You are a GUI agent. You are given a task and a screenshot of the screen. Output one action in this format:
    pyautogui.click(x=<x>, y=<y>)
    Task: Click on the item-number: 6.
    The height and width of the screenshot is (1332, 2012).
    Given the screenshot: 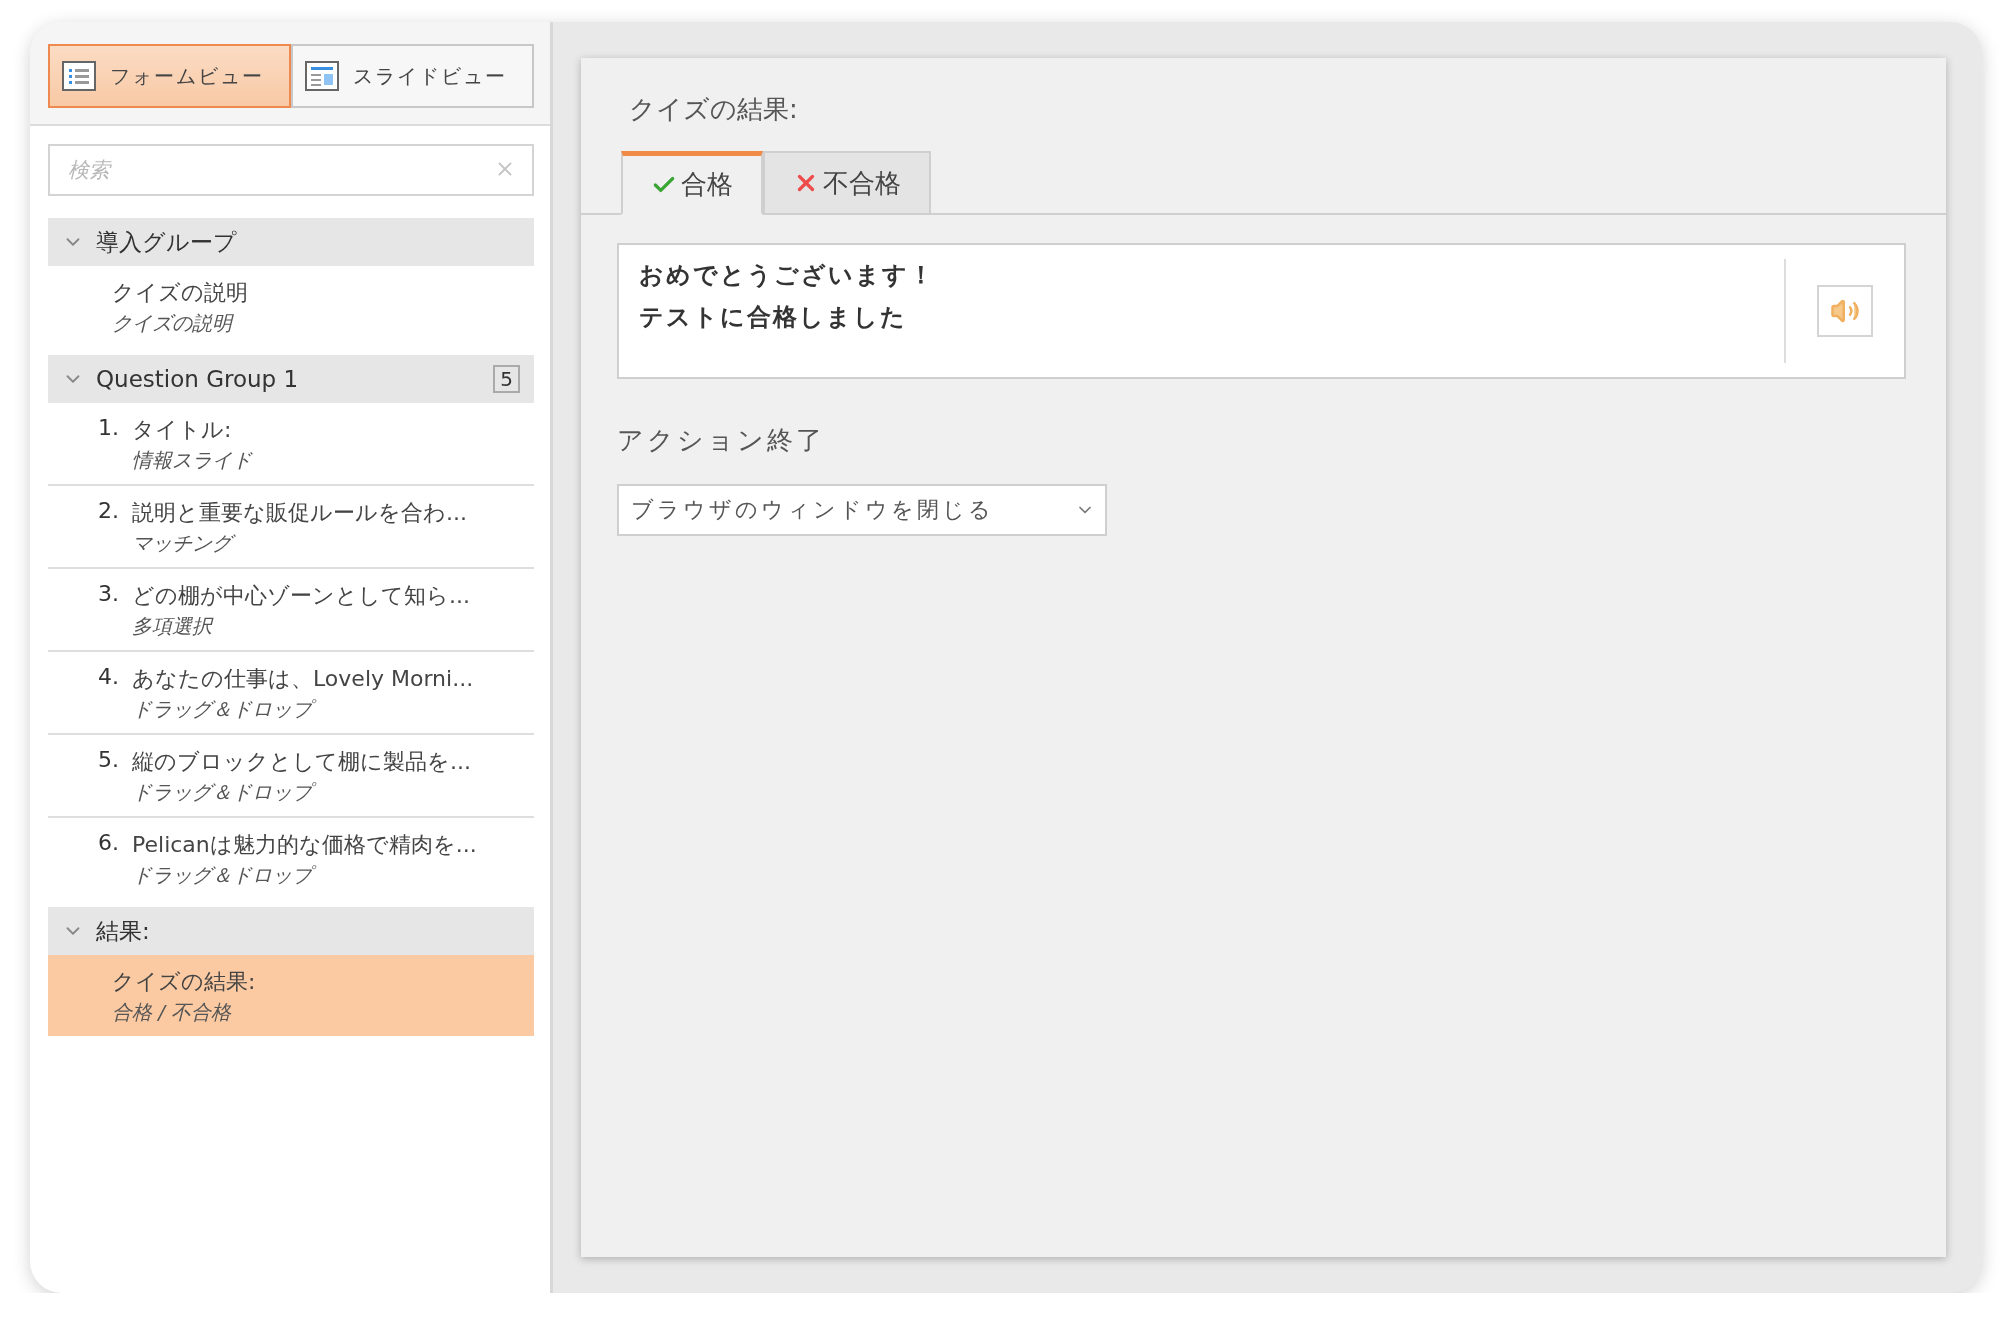 What is the action you would take?
    pyautogui.click(x=109, y=843)
    